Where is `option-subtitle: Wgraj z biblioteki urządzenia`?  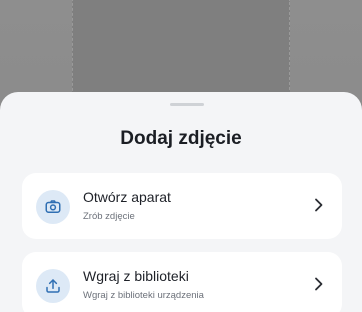
option-subtitle: Wgraj z biblioteki urządzenia is located at coordinates (143, 295).